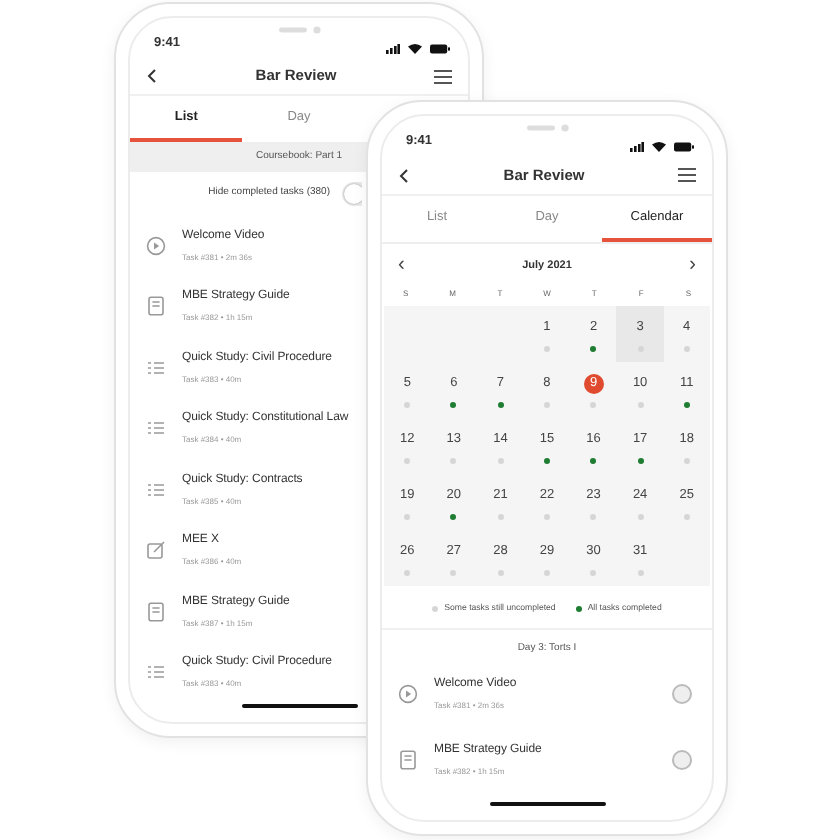 The width and height of the screenshot is (840, 840). What do you see at coordinates (401, 266) in the screenshot?
I see `previous-month-button: ‹` at bounding box center [401, 266].